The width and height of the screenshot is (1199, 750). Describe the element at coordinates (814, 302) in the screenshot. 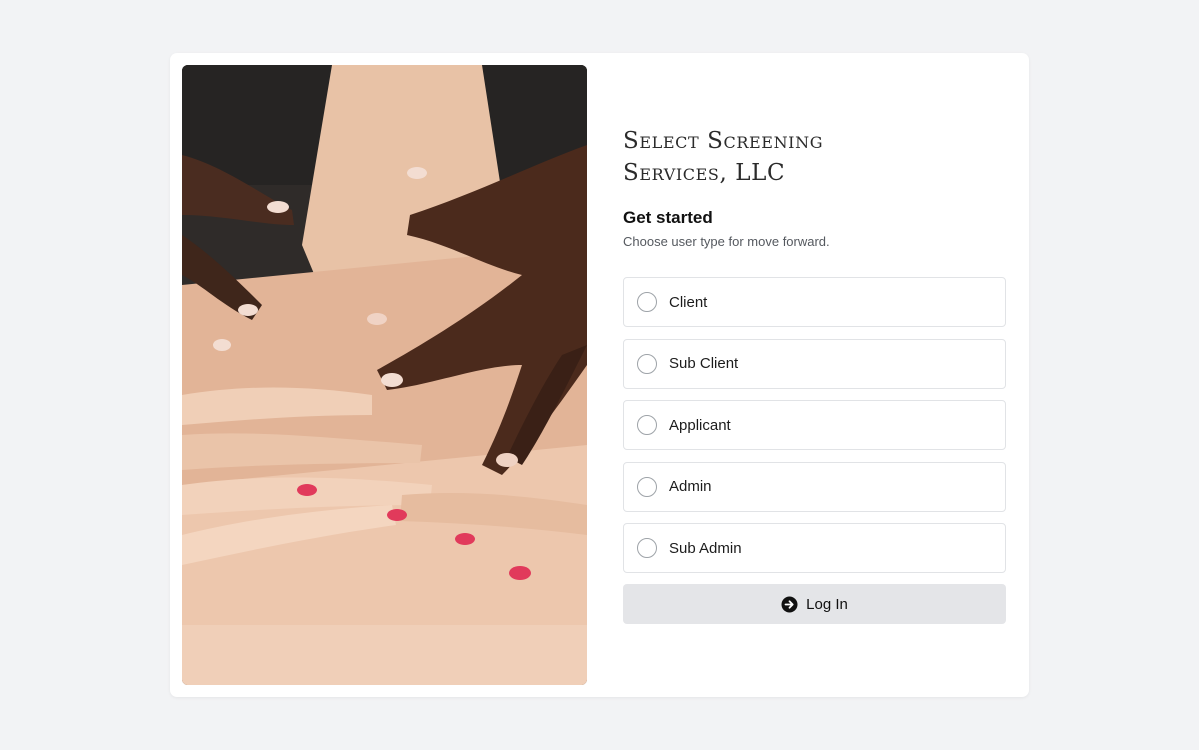

I see `user-type-client: Client` at that location.